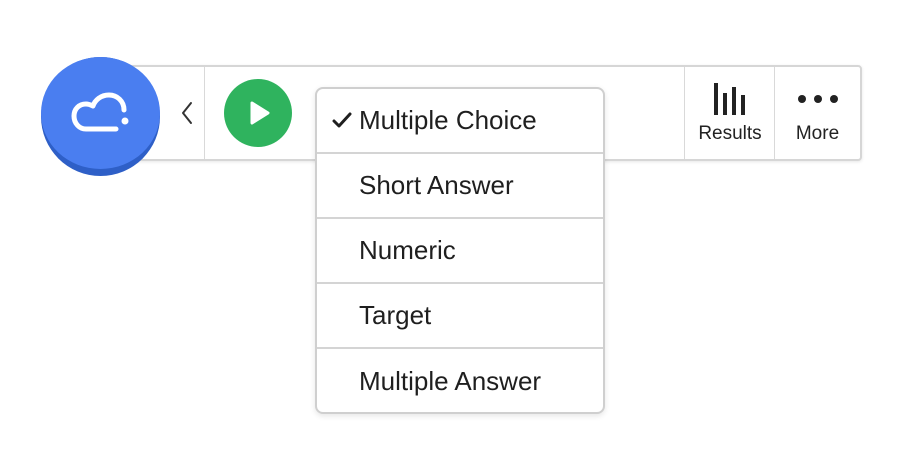 The height and width of the screenshot is (474, 922). I want to click on menu-item-multiple-answer: Multiple Answer, so click(460, 380).